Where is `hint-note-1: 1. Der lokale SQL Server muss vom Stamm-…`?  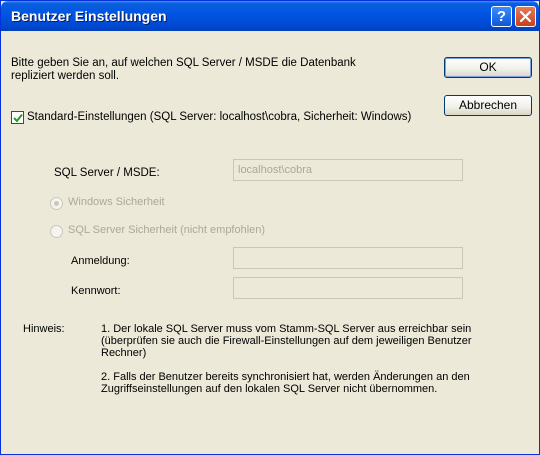
hint-note-1: 1. Der lokale SQL Server muss vom Stamm-… is located at coordinates (286, 341).